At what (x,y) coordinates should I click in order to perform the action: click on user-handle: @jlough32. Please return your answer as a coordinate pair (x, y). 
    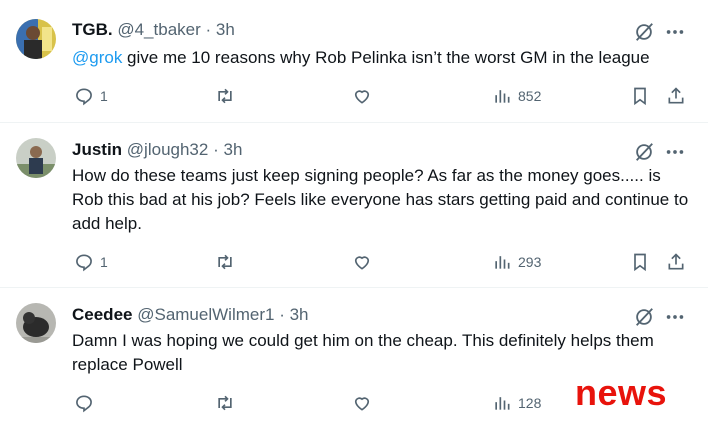
    Looking at the image, I should click on (168, 149).